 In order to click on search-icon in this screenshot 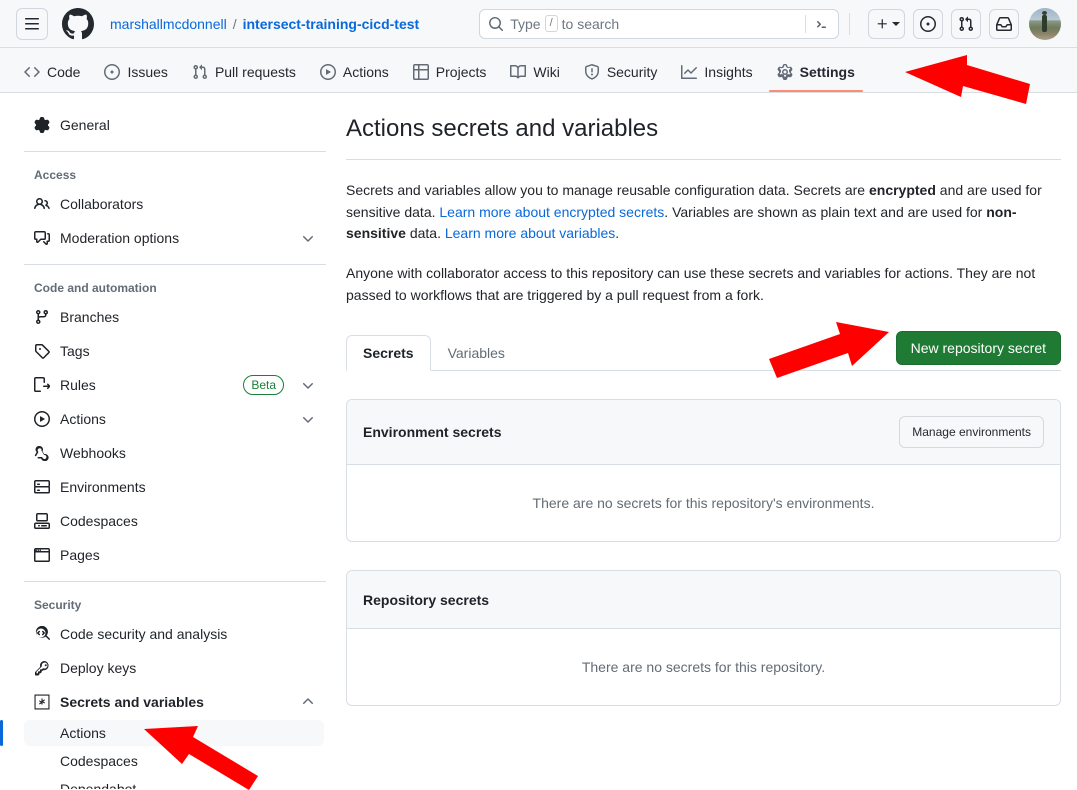, I will do `click(496, 24)`.